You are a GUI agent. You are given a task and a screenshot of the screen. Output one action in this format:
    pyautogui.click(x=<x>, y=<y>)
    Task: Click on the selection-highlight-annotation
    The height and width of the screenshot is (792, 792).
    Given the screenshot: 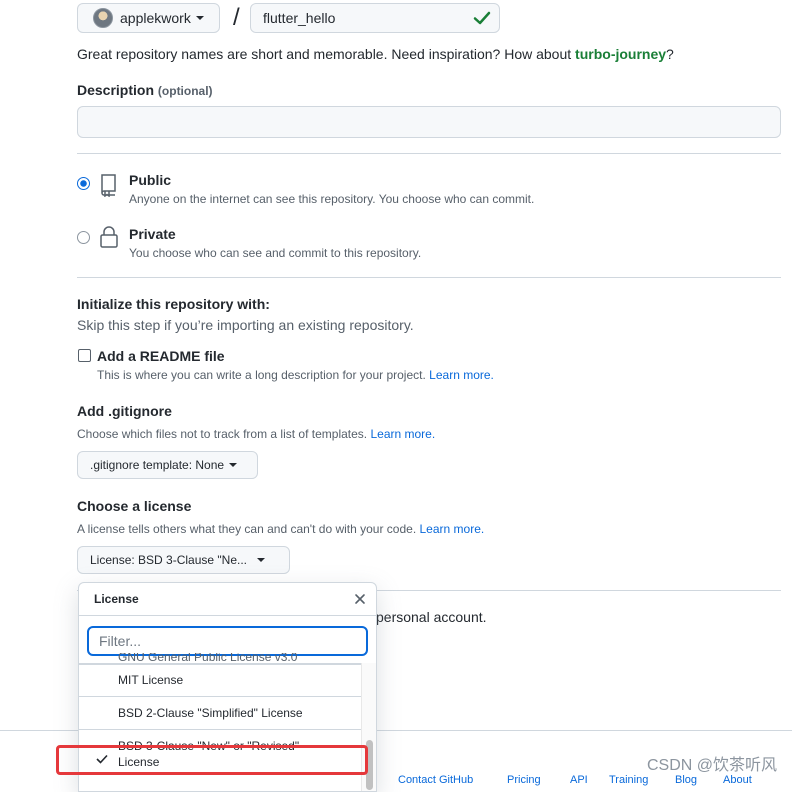 What is the action you would take?
    pyautogui.click(x=212, y=760)
    